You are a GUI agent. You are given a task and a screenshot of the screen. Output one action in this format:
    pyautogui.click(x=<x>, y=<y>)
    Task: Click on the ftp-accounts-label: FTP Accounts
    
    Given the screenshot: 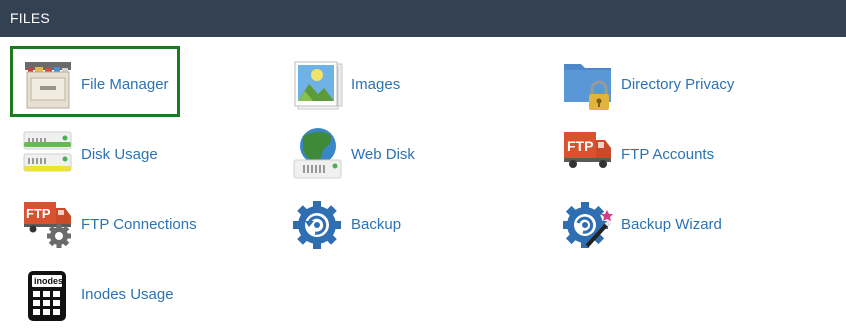 What is the action you would take?
    pyautogui.click(x=668, y=154)
    